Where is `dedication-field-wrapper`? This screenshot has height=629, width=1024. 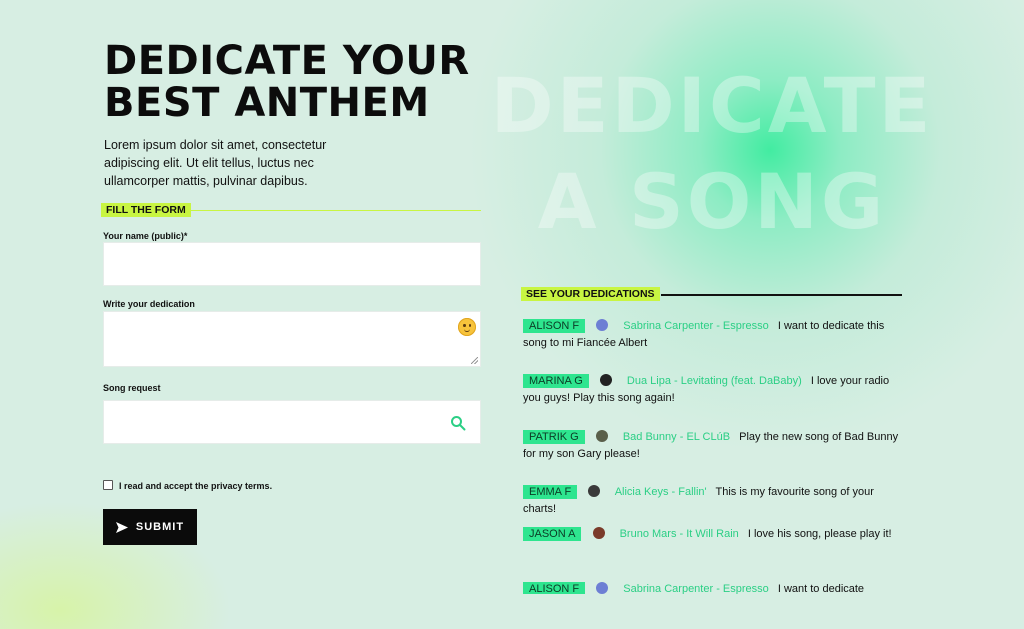 dedication-field-wrapper is located at coordinates (292, 339).